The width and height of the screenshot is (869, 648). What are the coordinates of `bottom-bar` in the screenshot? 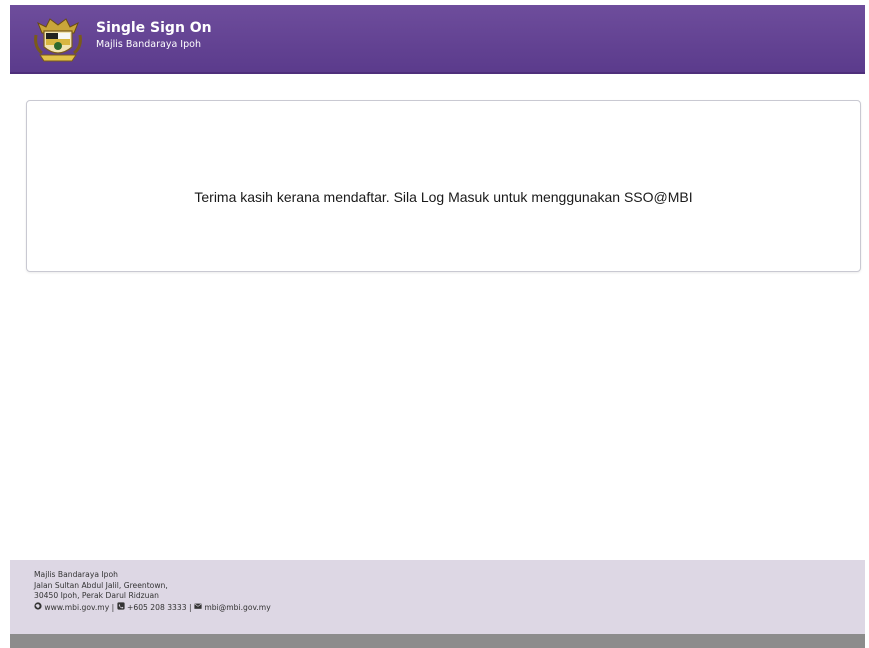 It's located at (437, 641).